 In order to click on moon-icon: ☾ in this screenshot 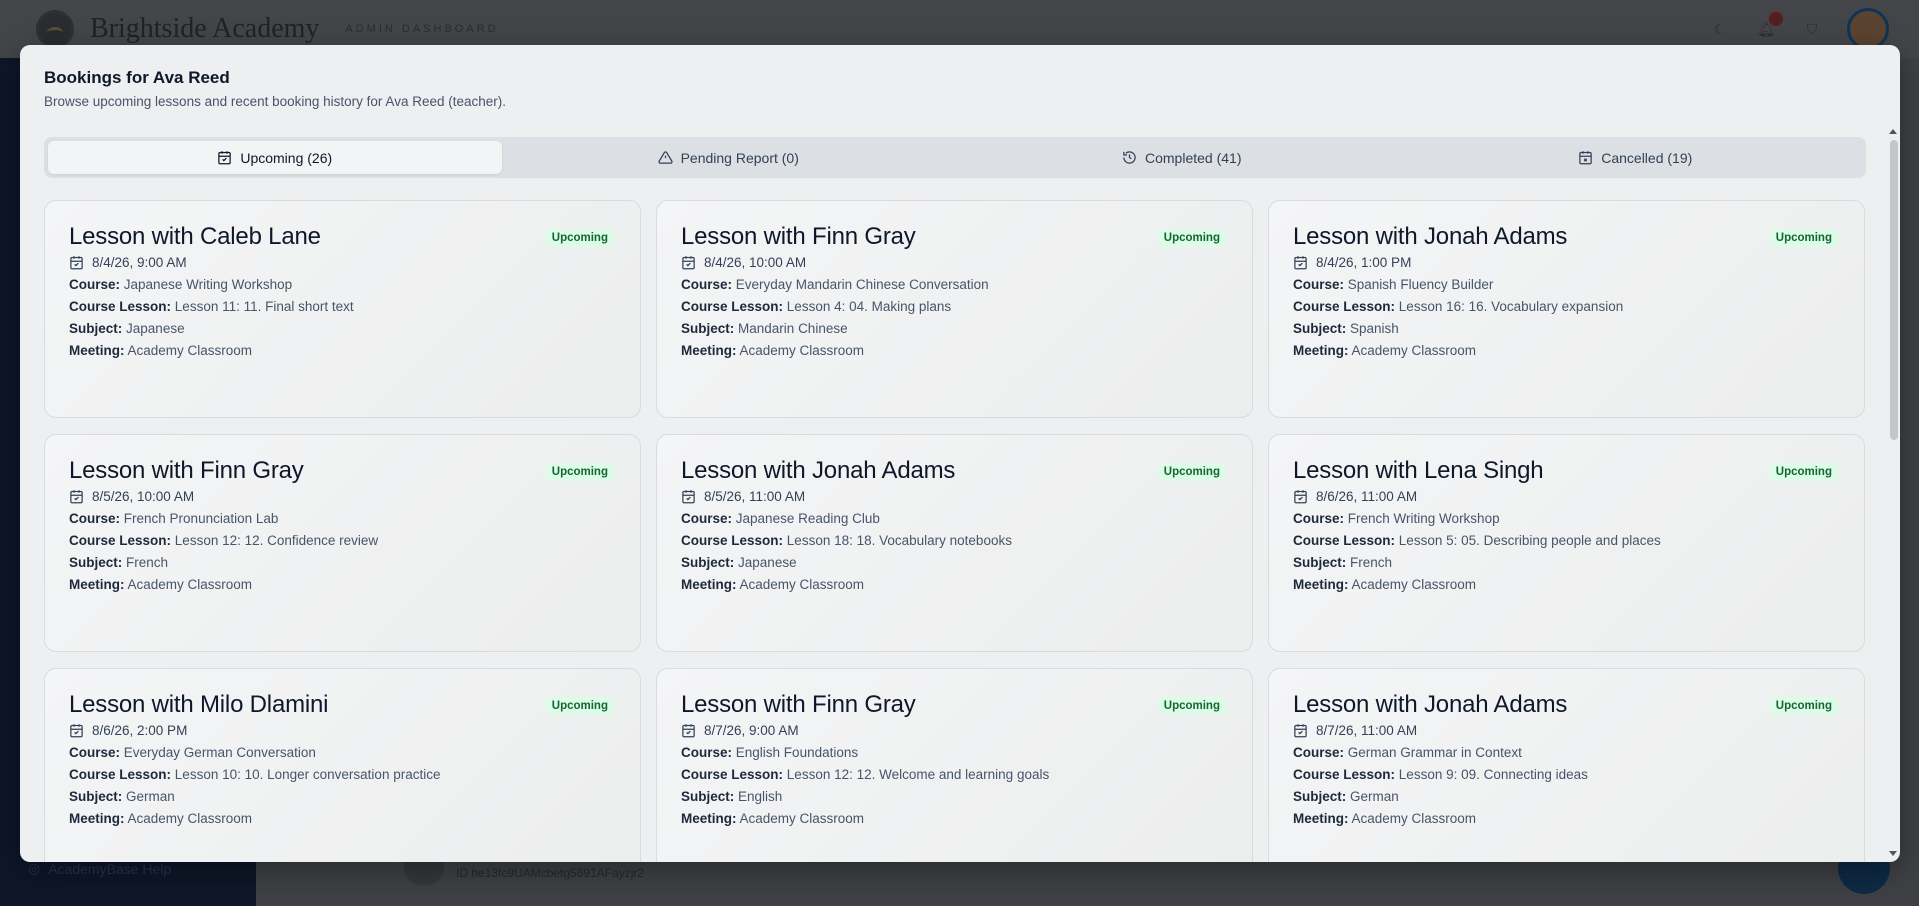, I will do `click(1720, 29)`.